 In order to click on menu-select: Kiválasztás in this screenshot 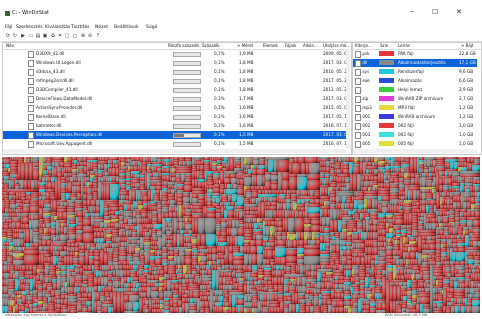, I will do `click(57, 27)`.